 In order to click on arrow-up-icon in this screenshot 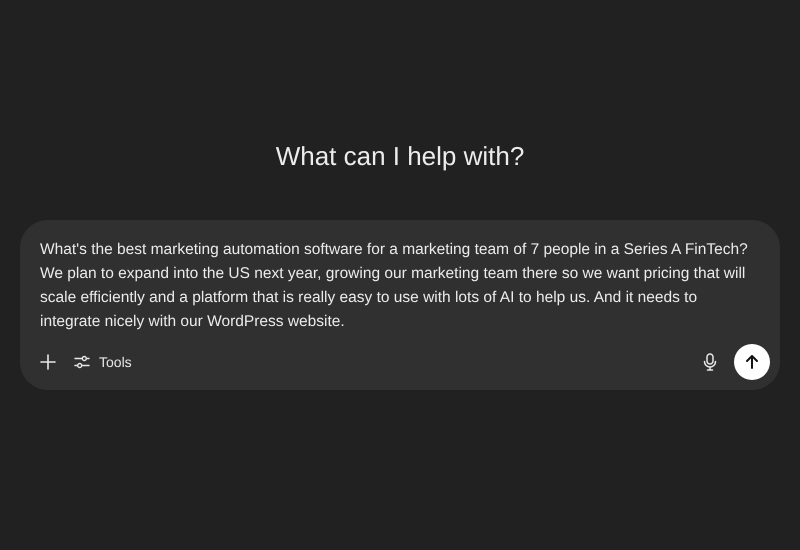, I will do `click(752, 362)`.